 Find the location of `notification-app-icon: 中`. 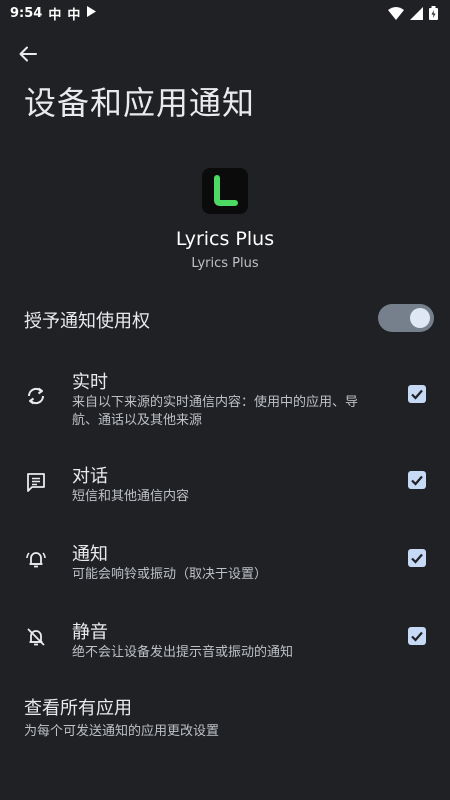

notification-app-icon: 中 is located at coordinates (55, 15).